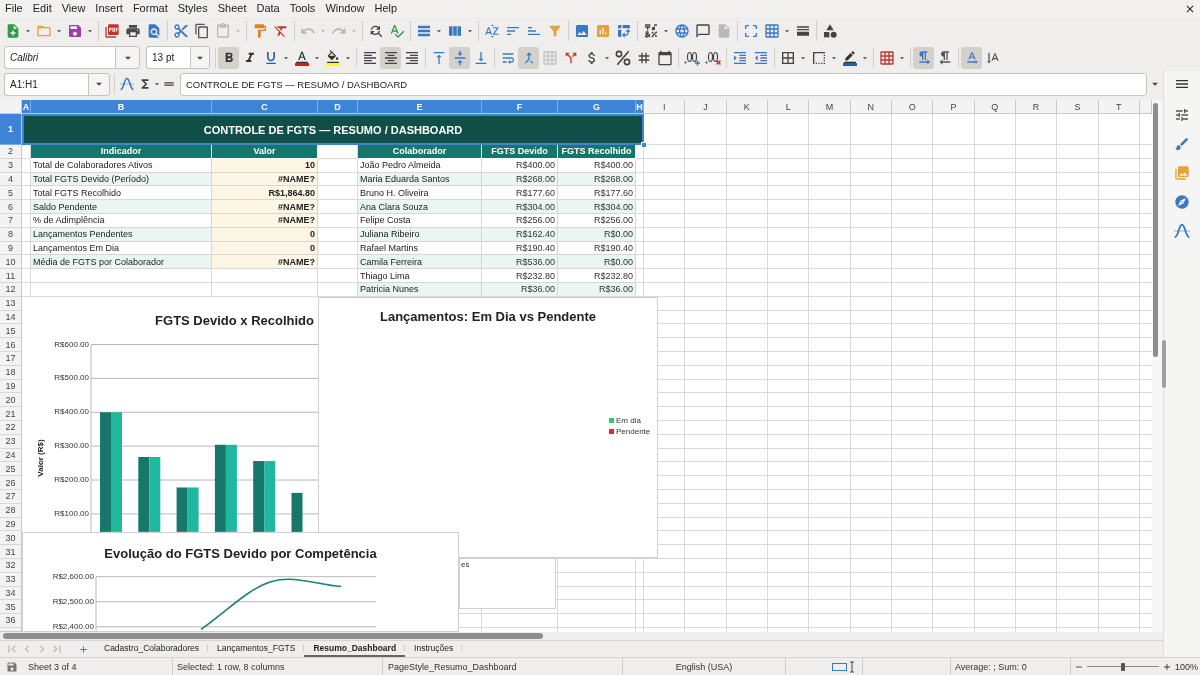 Image resolution: width=1200 pixels, height=675 pixels. I want to click on column-header: E, so click(420, 107).